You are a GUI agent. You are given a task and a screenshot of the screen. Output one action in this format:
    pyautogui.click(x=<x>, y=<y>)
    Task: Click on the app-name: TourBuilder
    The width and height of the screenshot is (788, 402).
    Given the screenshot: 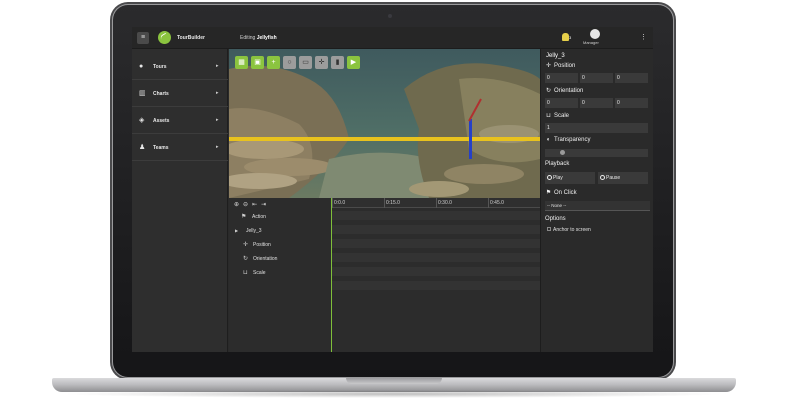 What is the action you would take?
    pyautogui.click(x=191, y=38)
    